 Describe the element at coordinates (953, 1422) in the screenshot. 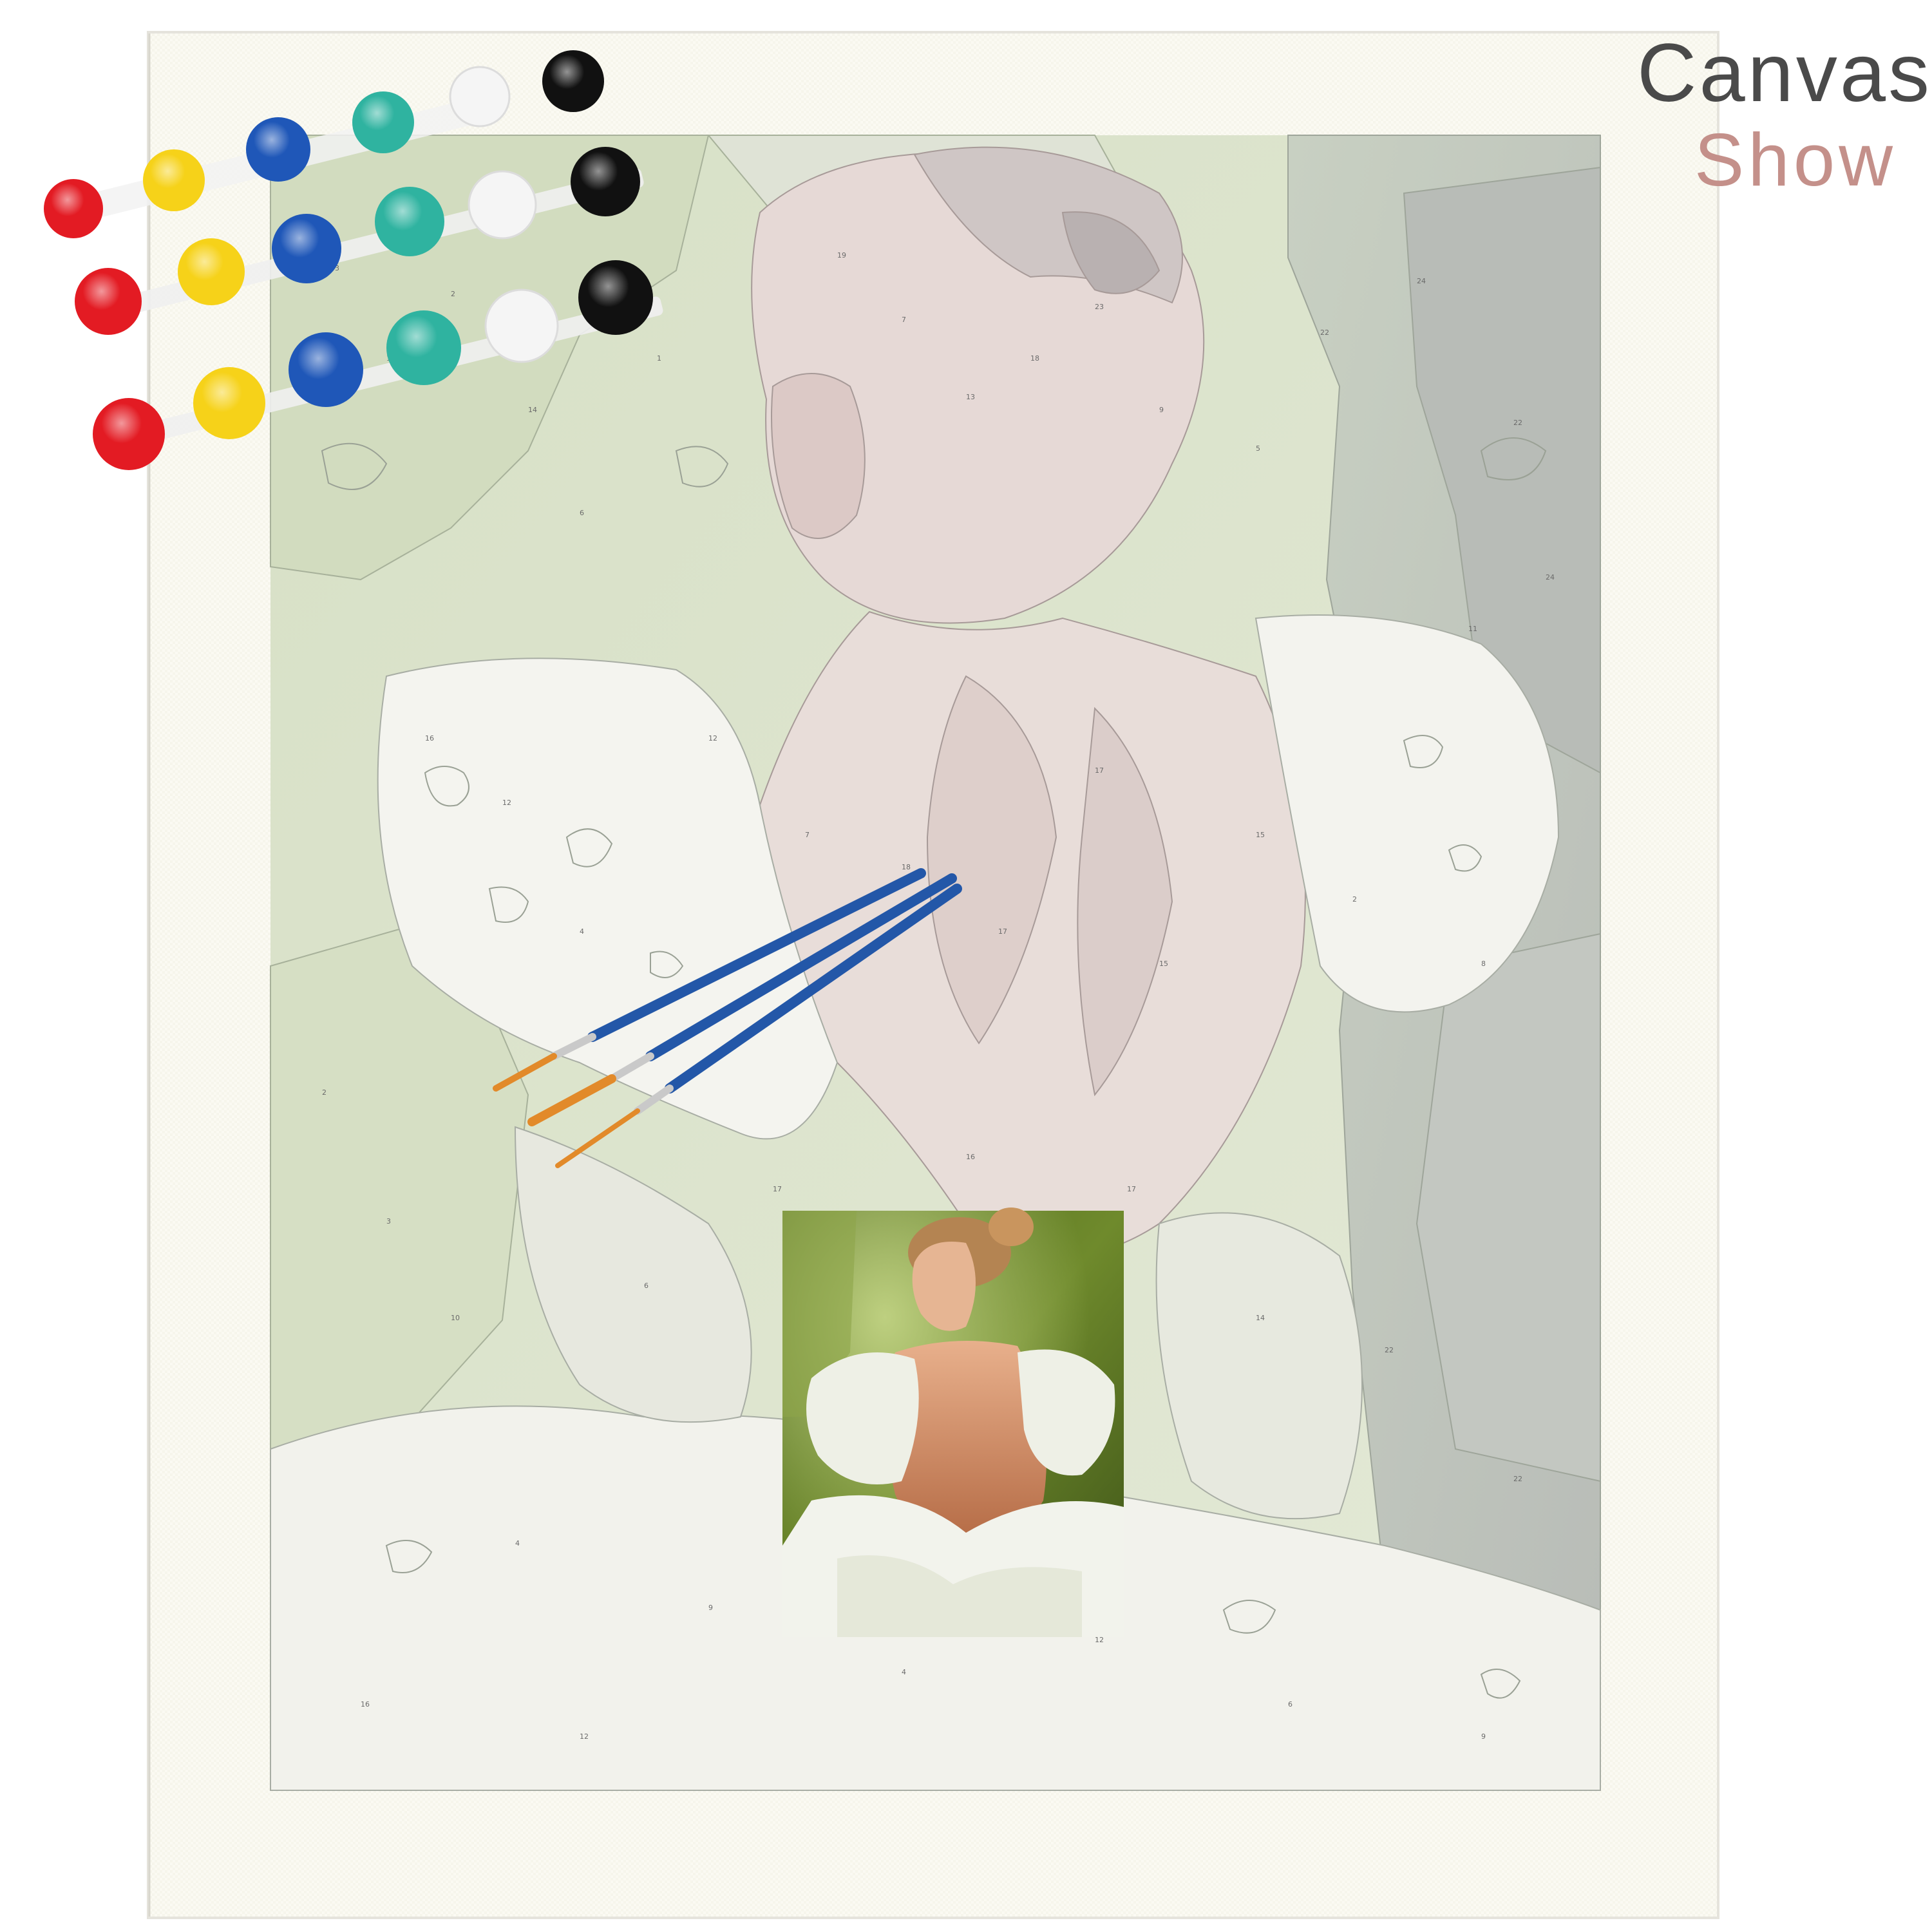

I see `reference-thumbnail` at that location.